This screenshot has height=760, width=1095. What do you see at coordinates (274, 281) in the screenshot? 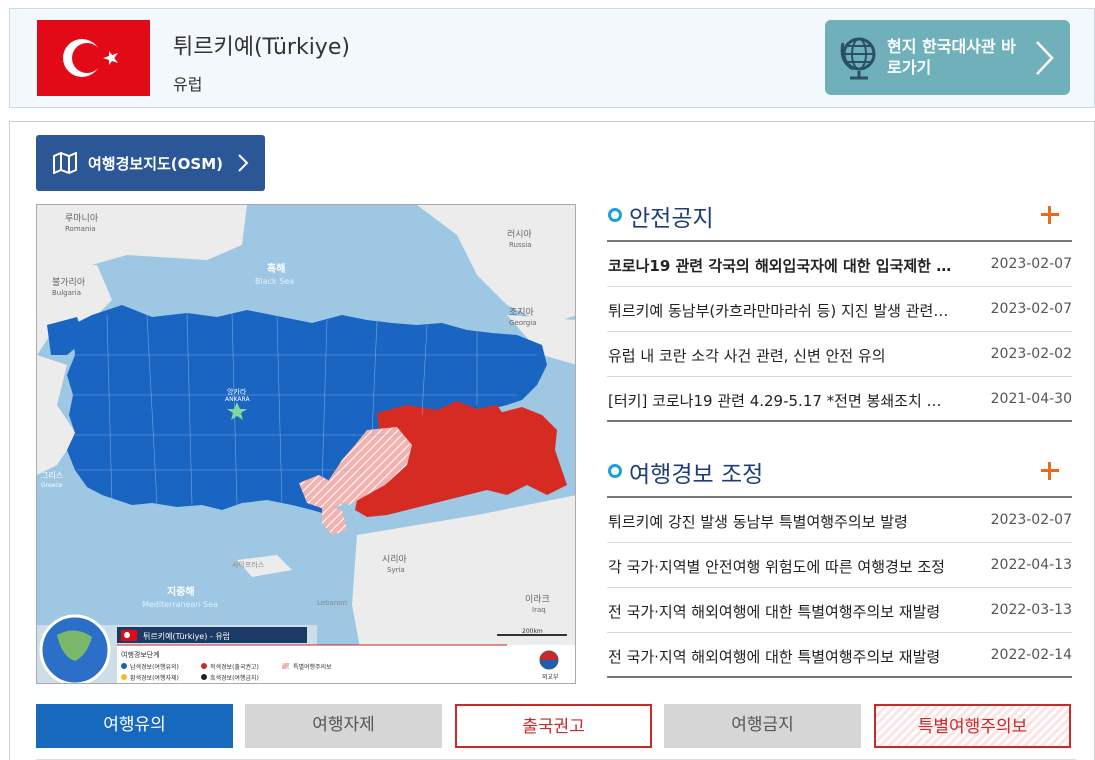
I see `sea-label-black-en: Black Sea` at bounding box center [274, 281].